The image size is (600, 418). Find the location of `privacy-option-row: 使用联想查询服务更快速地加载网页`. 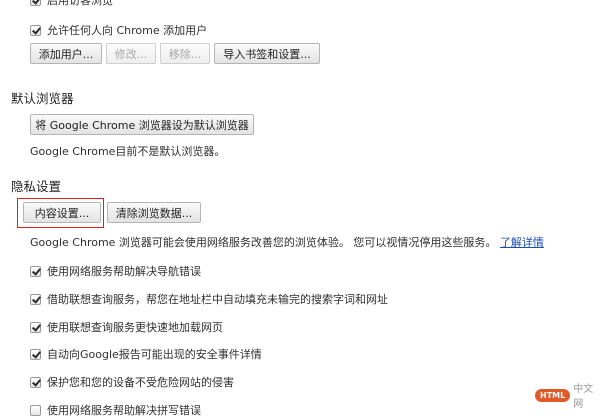

privacy-option-row: 使用联想查询服务更快速地加载网页 is located at coordinates (126, 327).